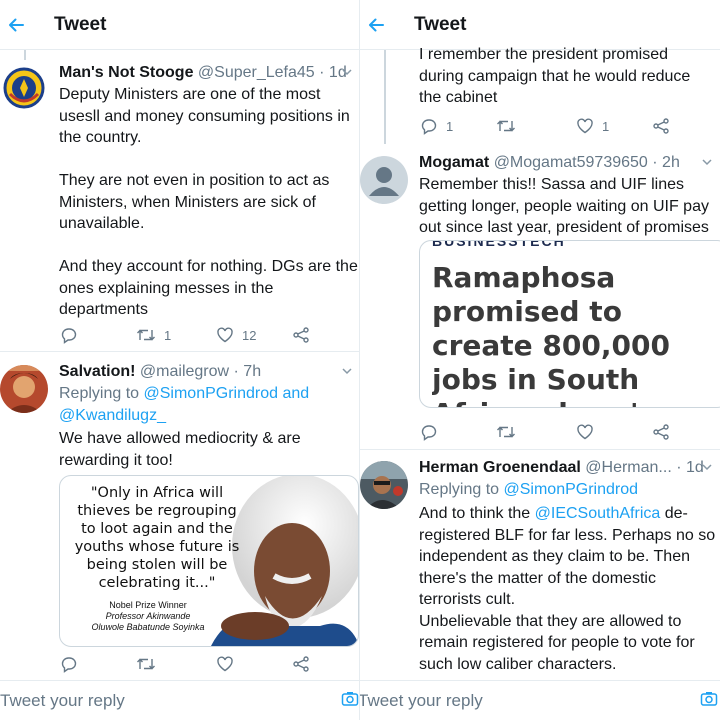  I want to click on retweet-button: 1, so click(153, 335).